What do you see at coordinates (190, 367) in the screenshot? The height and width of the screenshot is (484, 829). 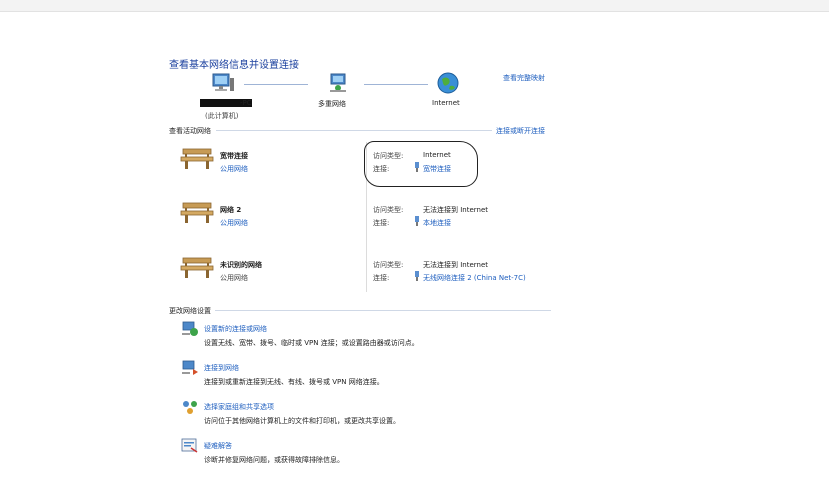 I see `connect-to-network-icon` at bounding box center [190, 367].